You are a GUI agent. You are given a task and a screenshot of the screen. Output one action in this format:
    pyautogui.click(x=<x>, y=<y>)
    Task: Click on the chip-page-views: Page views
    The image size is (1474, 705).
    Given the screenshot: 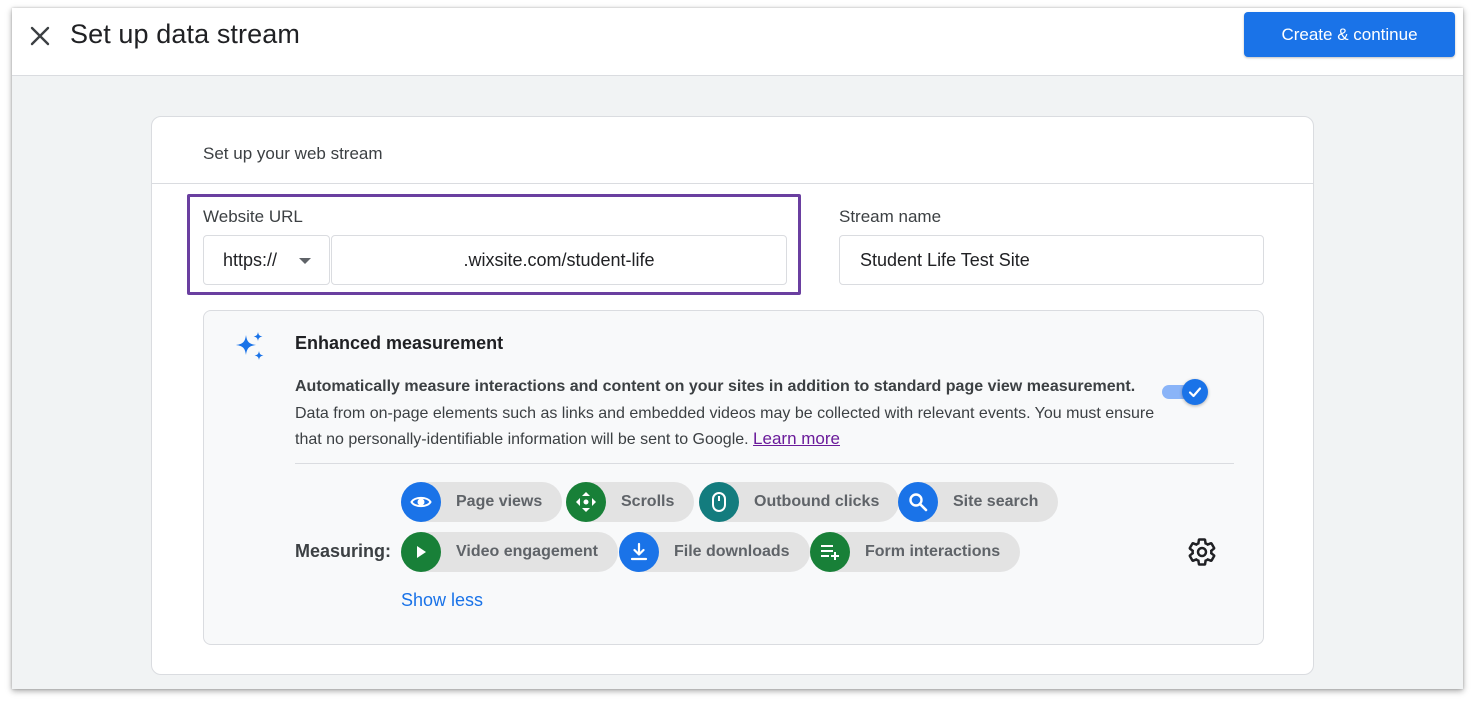 What is the action you would take?
    pyautogui.click(x=482, y=502)
    